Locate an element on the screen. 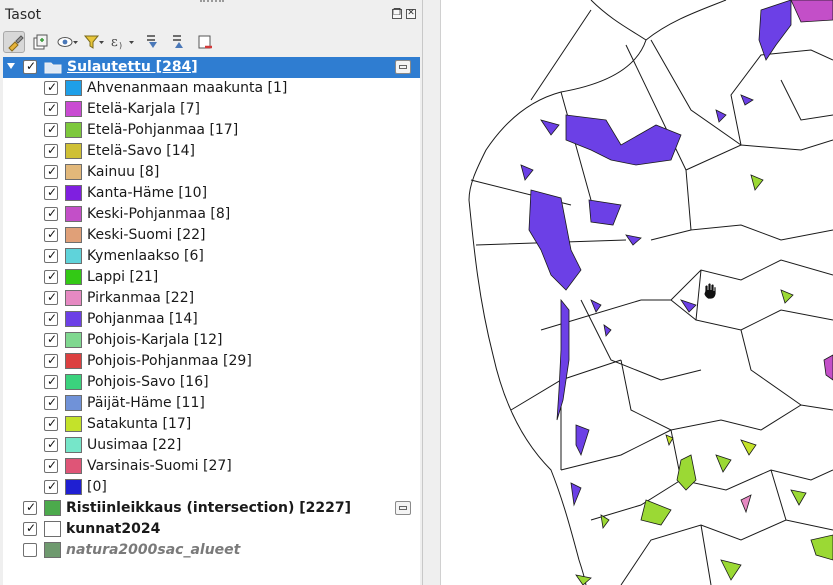 Image resolution: width=833 pixels, height=585 pixels. expand-arrow-icon is located at coordinates (11, 66).